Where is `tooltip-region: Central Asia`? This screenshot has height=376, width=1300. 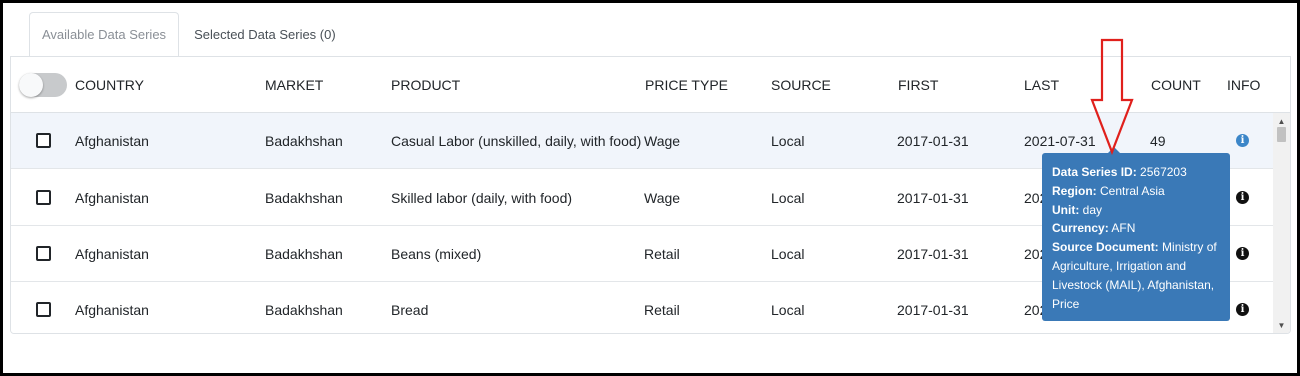 tooltip-region: Central Asia is located at coordinates (1132, 190).